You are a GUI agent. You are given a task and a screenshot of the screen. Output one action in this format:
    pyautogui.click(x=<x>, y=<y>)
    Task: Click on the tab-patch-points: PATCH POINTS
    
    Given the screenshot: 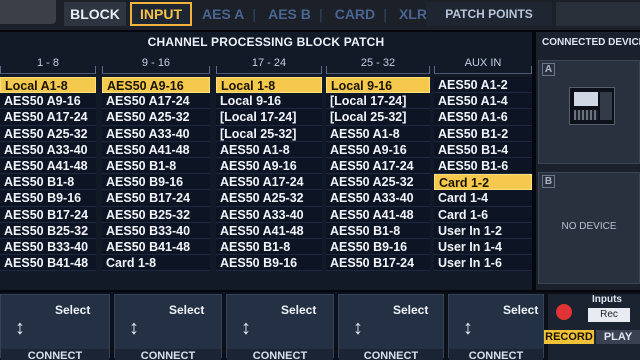 What is the action you would take?
    pyautogui.click(x=489, y=14)
    